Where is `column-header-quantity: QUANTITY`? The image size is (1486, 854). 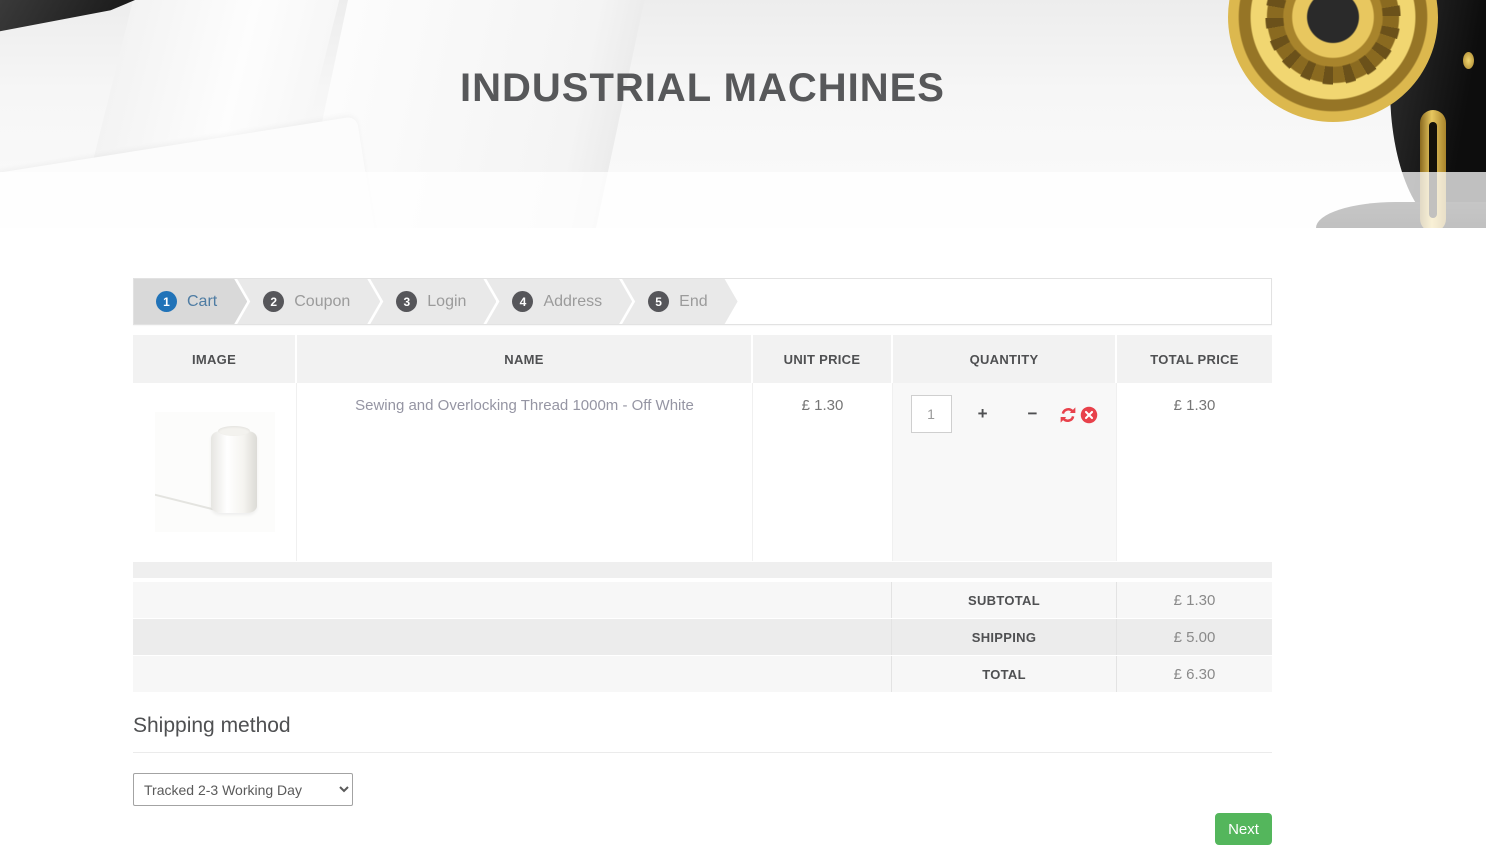
column-header-quantity: QUANTITY is located at coordinates (1005, 359).